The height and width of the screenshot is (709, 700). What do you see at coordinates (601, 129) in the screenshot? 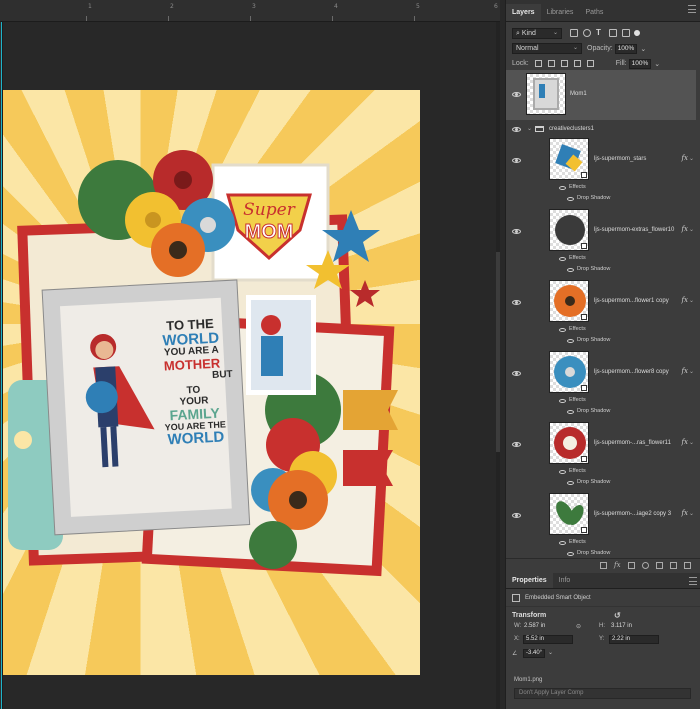
I see `layer-group-row: ⌄ creativeclusters1` at bounding box center [601, 129].